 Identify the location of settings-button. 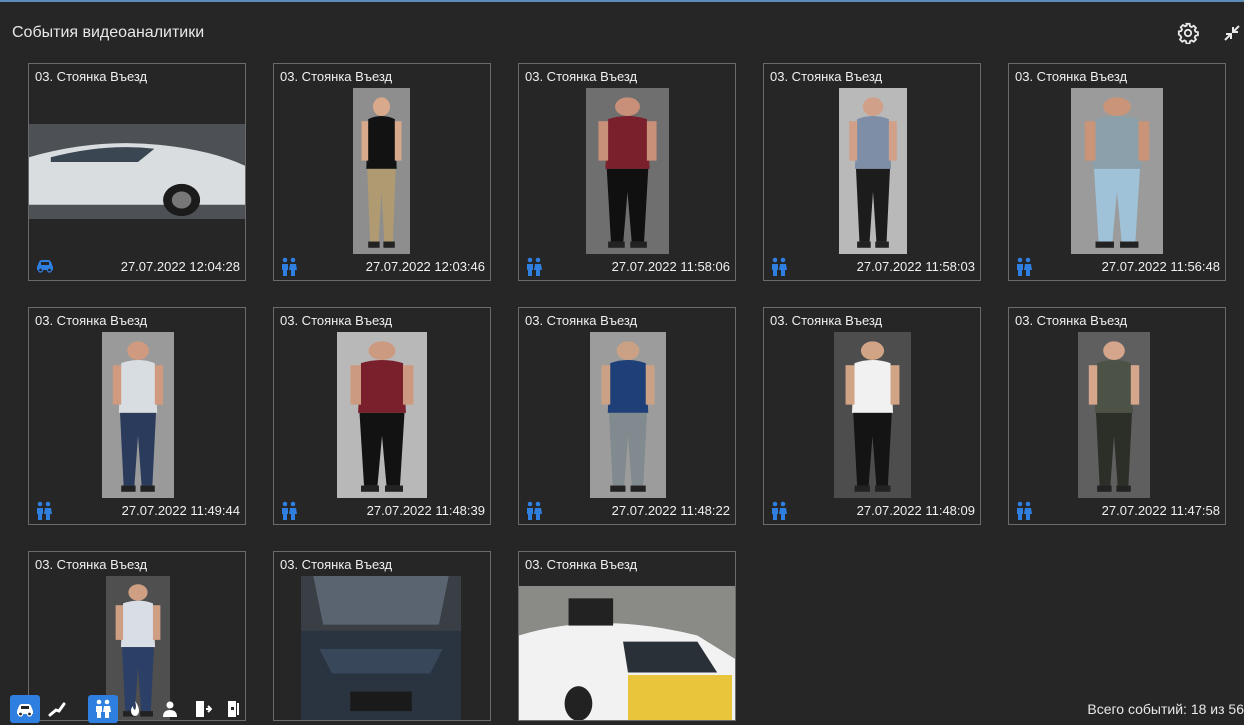
(1188, 33).